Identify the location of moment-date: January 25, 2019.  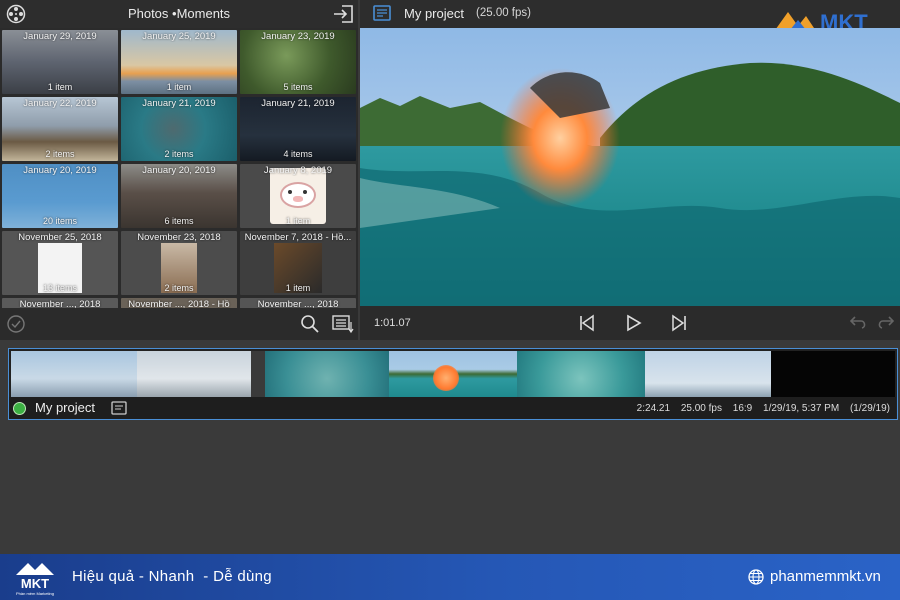
(179, 36).